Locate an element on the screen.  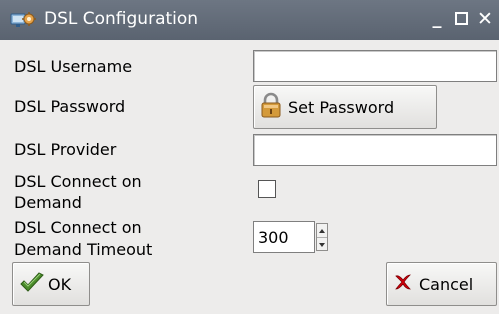
timeout-label-line1: DSL Connect on is located at coordinates (78, 227).